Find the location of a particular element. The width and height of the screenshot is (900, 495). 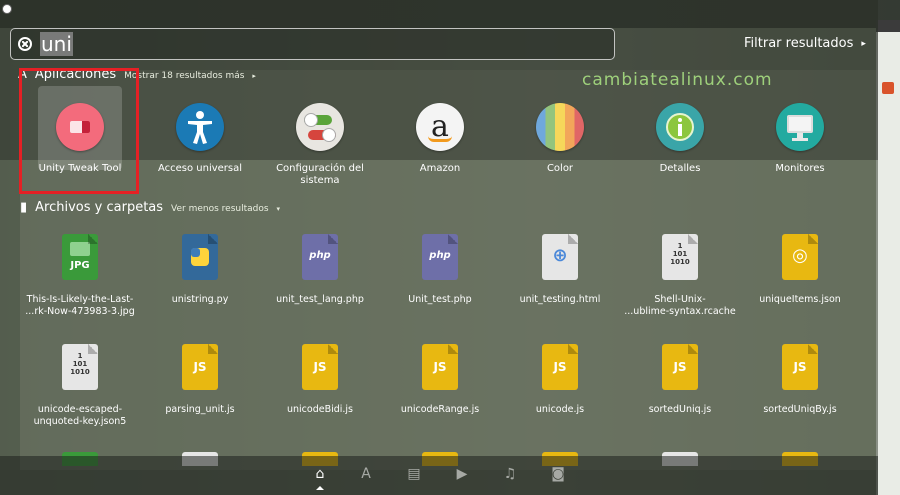

app-label: Monitores is located at coordinates (800, 168).